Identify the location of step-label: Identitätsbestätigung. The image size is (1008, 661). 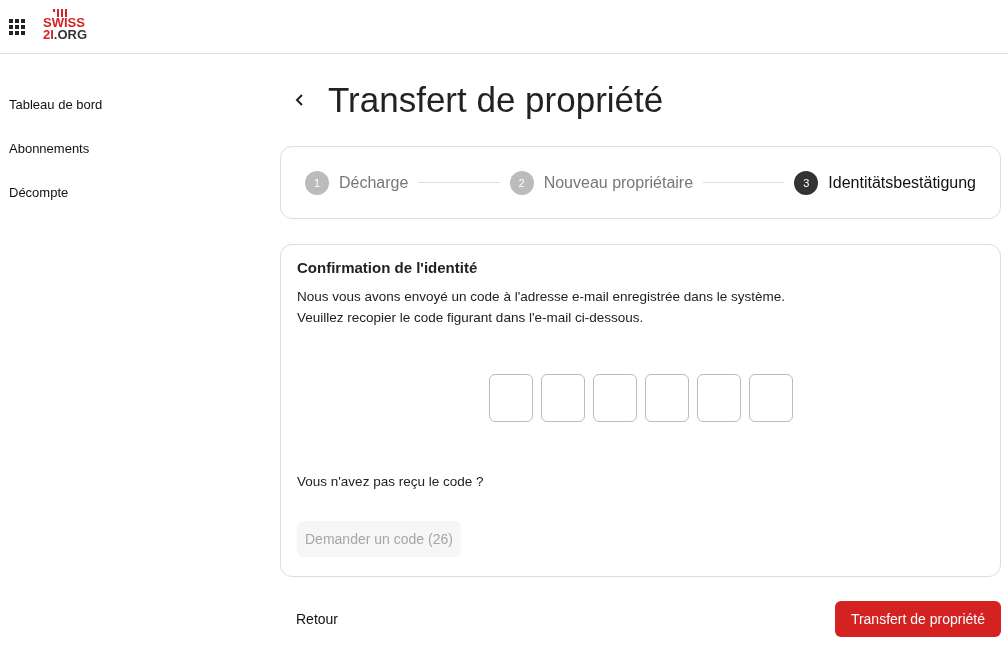
(902, 182).